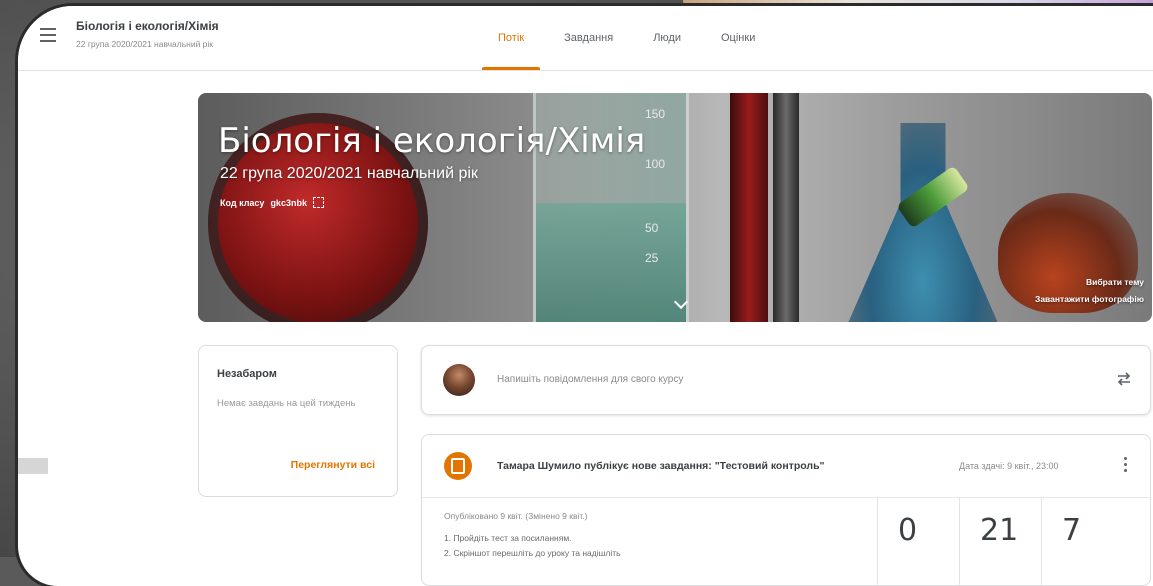 Image resolution: width=1153 pixels, height=586 pixels. Describe the element at coordinates (516, 516) in the screenshot. I see `assignment-published: Опубліковано 9 квіт. (Змінено 9 квіт.)` at that location.